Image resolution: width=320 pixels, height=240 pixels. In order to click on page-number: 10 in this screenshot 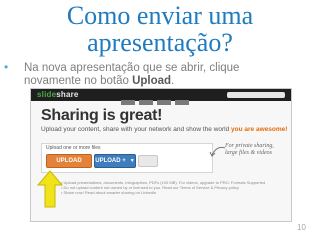, I will do `click(301, 227)`.